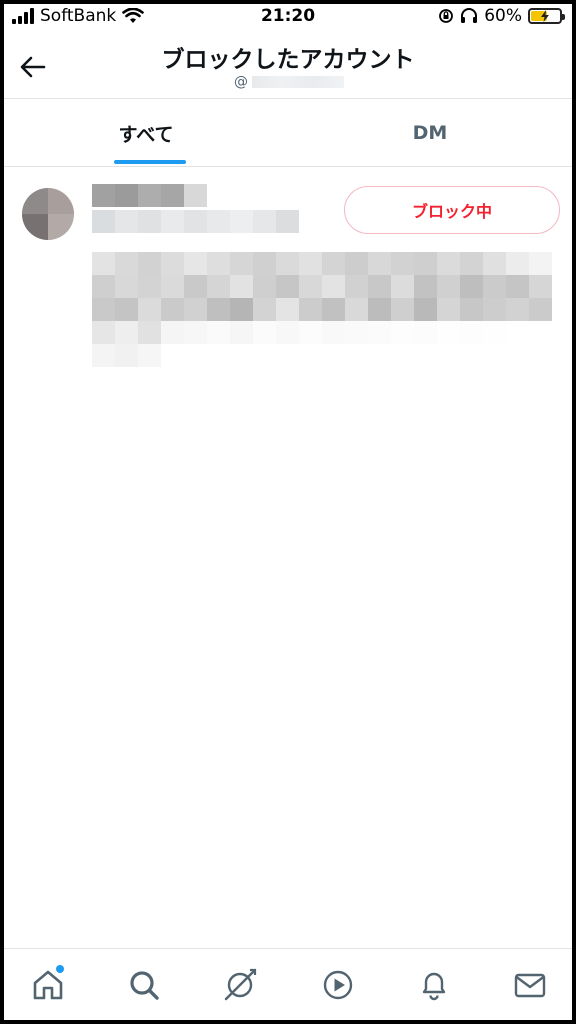 The width and height of the screenshot is (576, 1024). I want to click on notifications-icon, so click(434, 985).